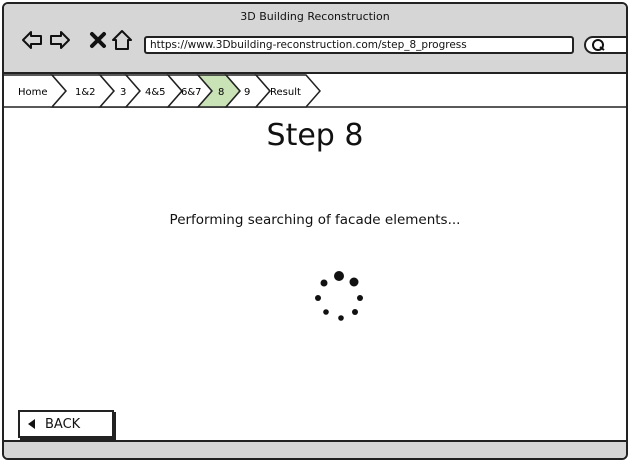  What do you see at coordinates (315, 16) in the screenshot?
I see `window-title: 3D Building Reconstruction` at bounding box center [315, 16].